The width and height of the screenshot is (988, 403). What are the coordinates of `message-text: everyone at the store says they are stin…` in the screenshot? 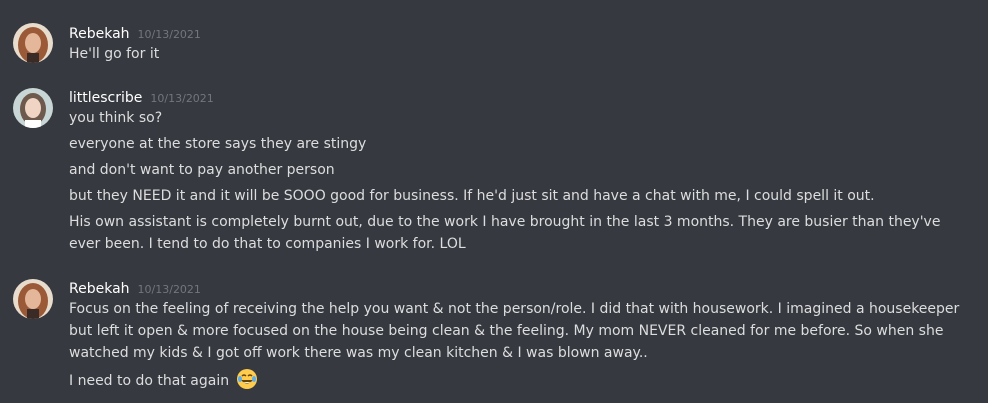 It's located at (218, 144).